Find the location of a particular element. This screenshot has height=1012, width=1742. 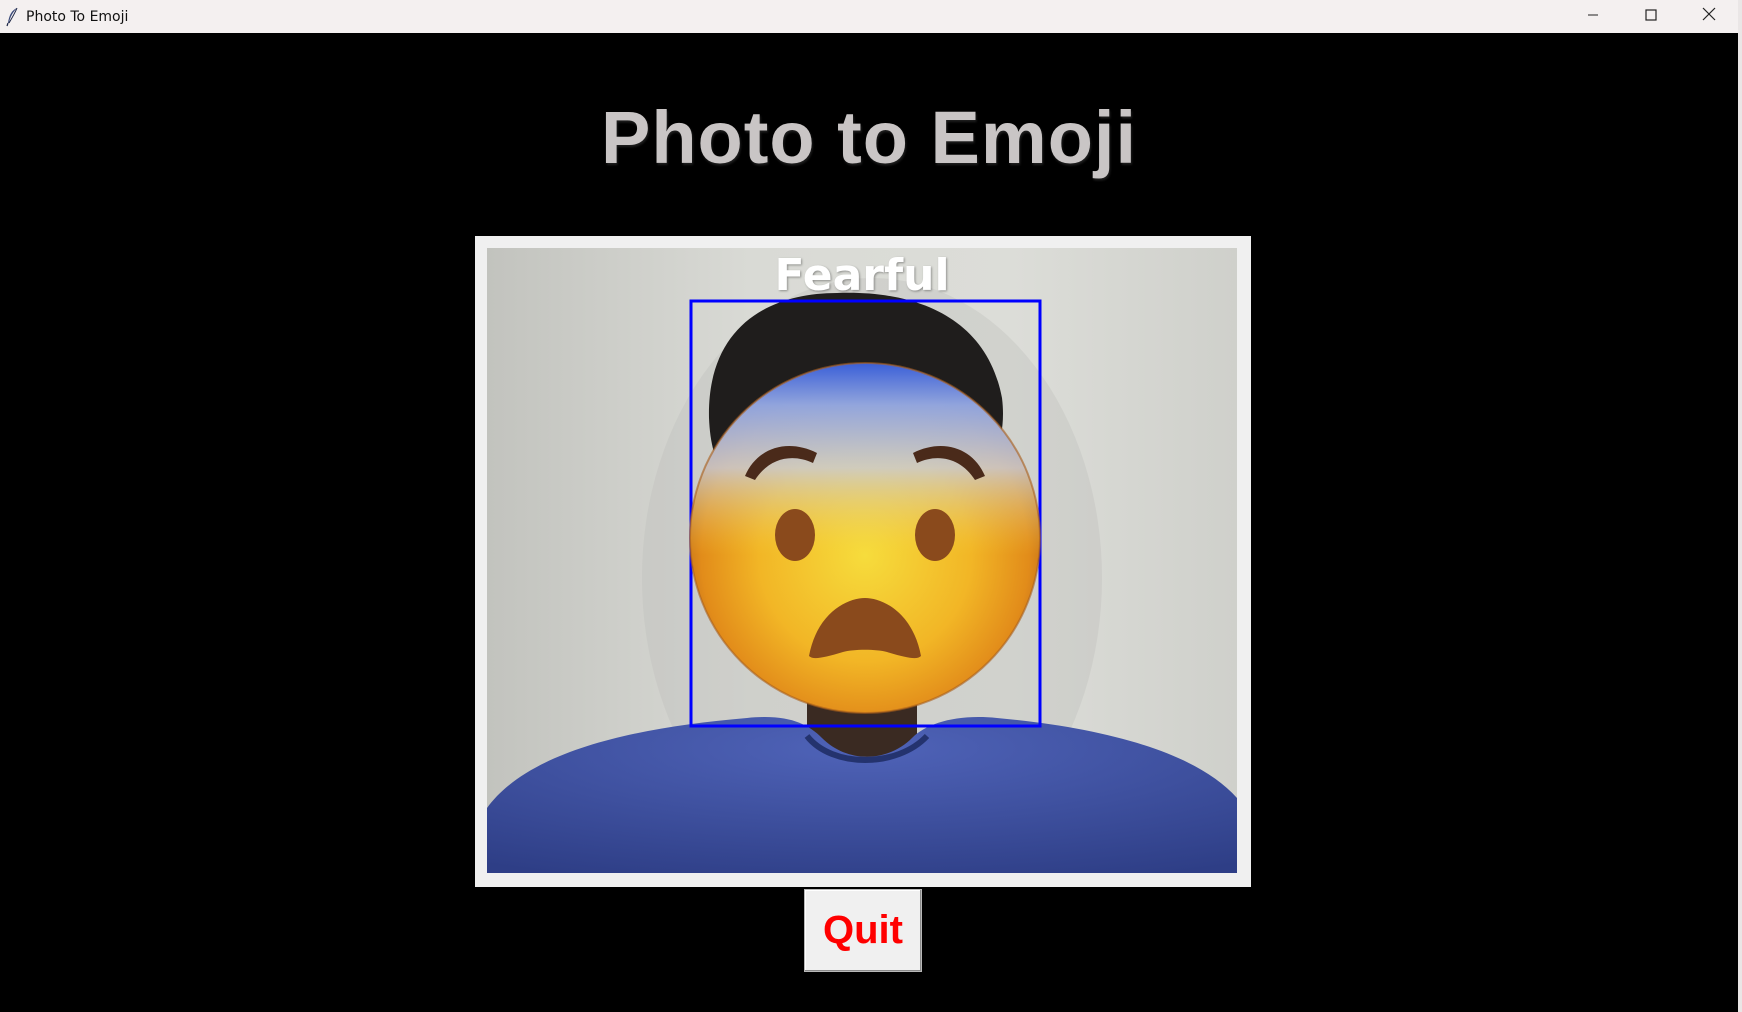

page-title: Photo to Emoji is located at coordinates (869, 137).